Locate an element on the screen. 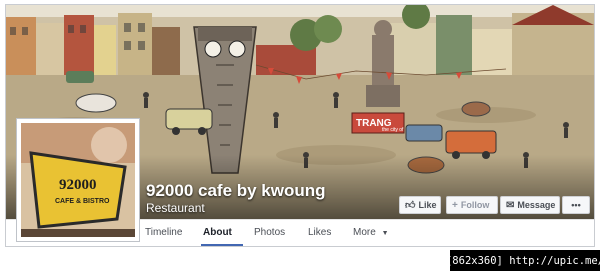  profile-picture: 92000 CAFE & BISTRO is located at coordinates (78, 180).